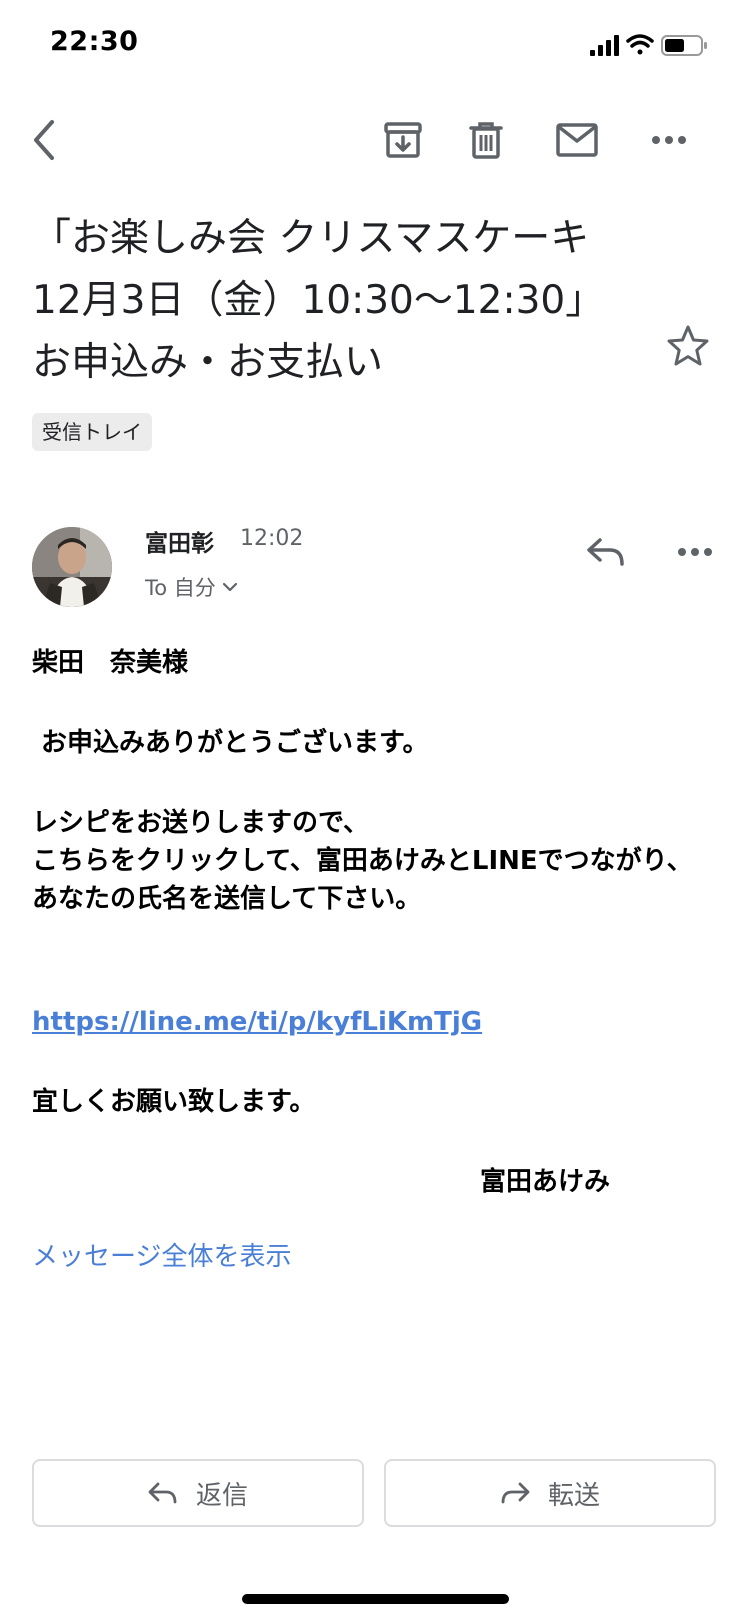  I want to click on delete-button, so click(486, 140).